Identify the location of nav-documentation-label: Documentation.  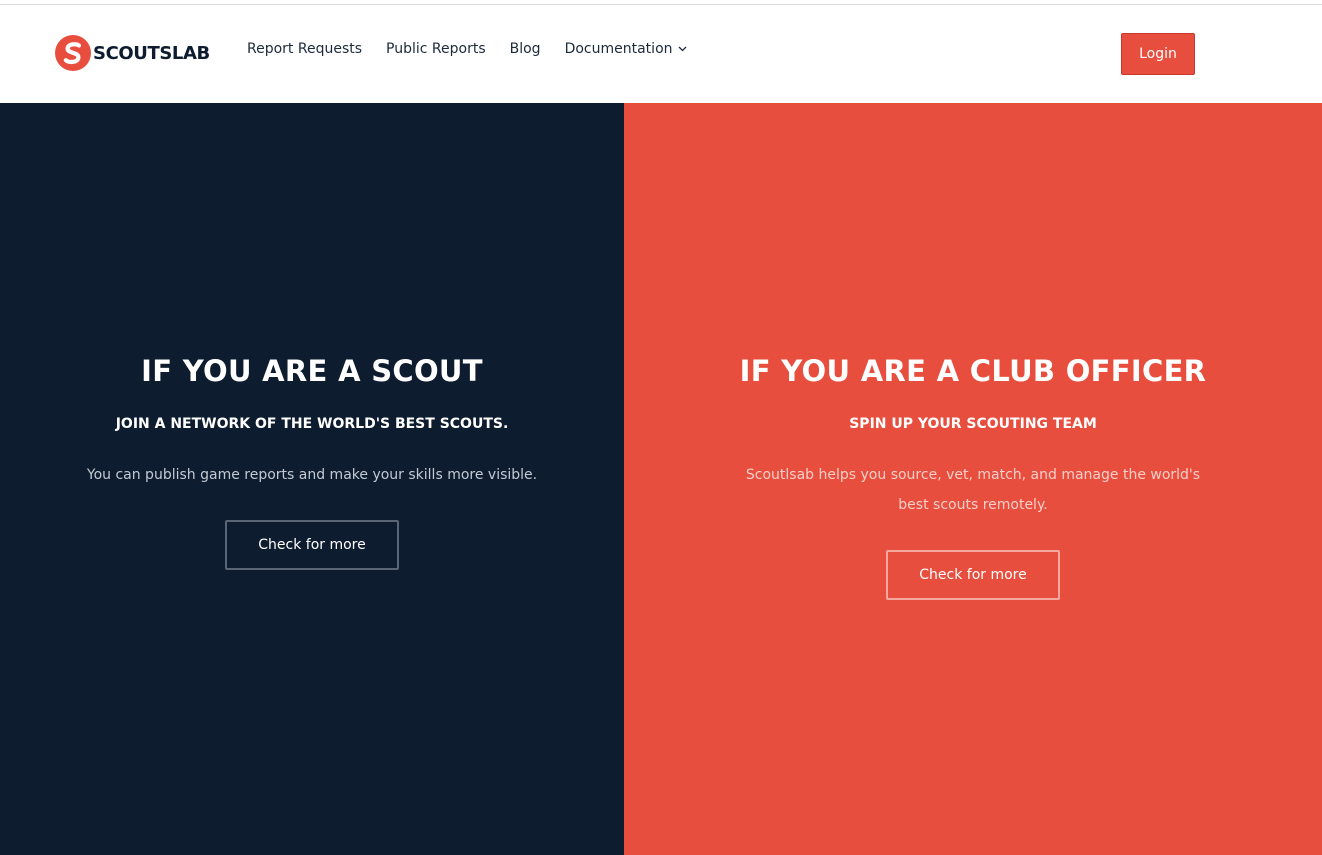
(618, 49).